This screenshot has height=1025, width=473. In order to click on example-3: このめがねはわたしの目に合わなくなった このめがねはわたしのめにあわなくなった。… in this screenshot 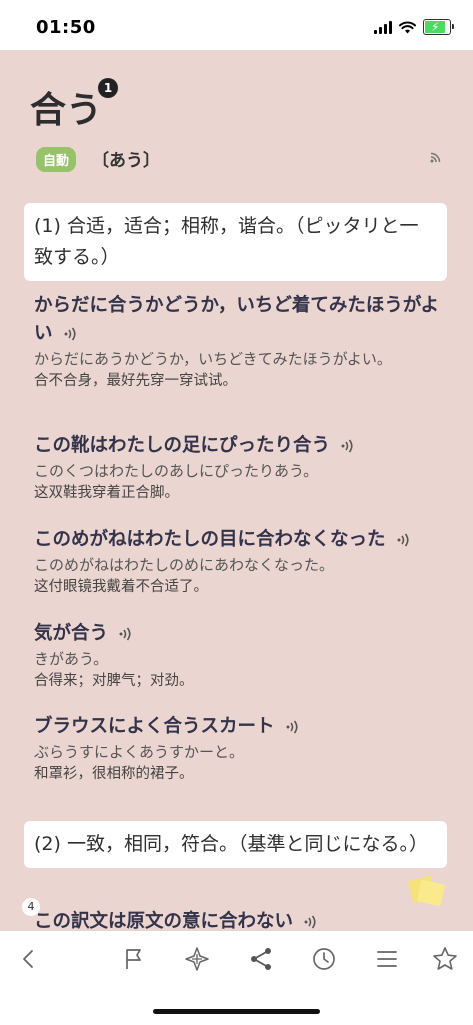, I will do `click(240, 562)`.